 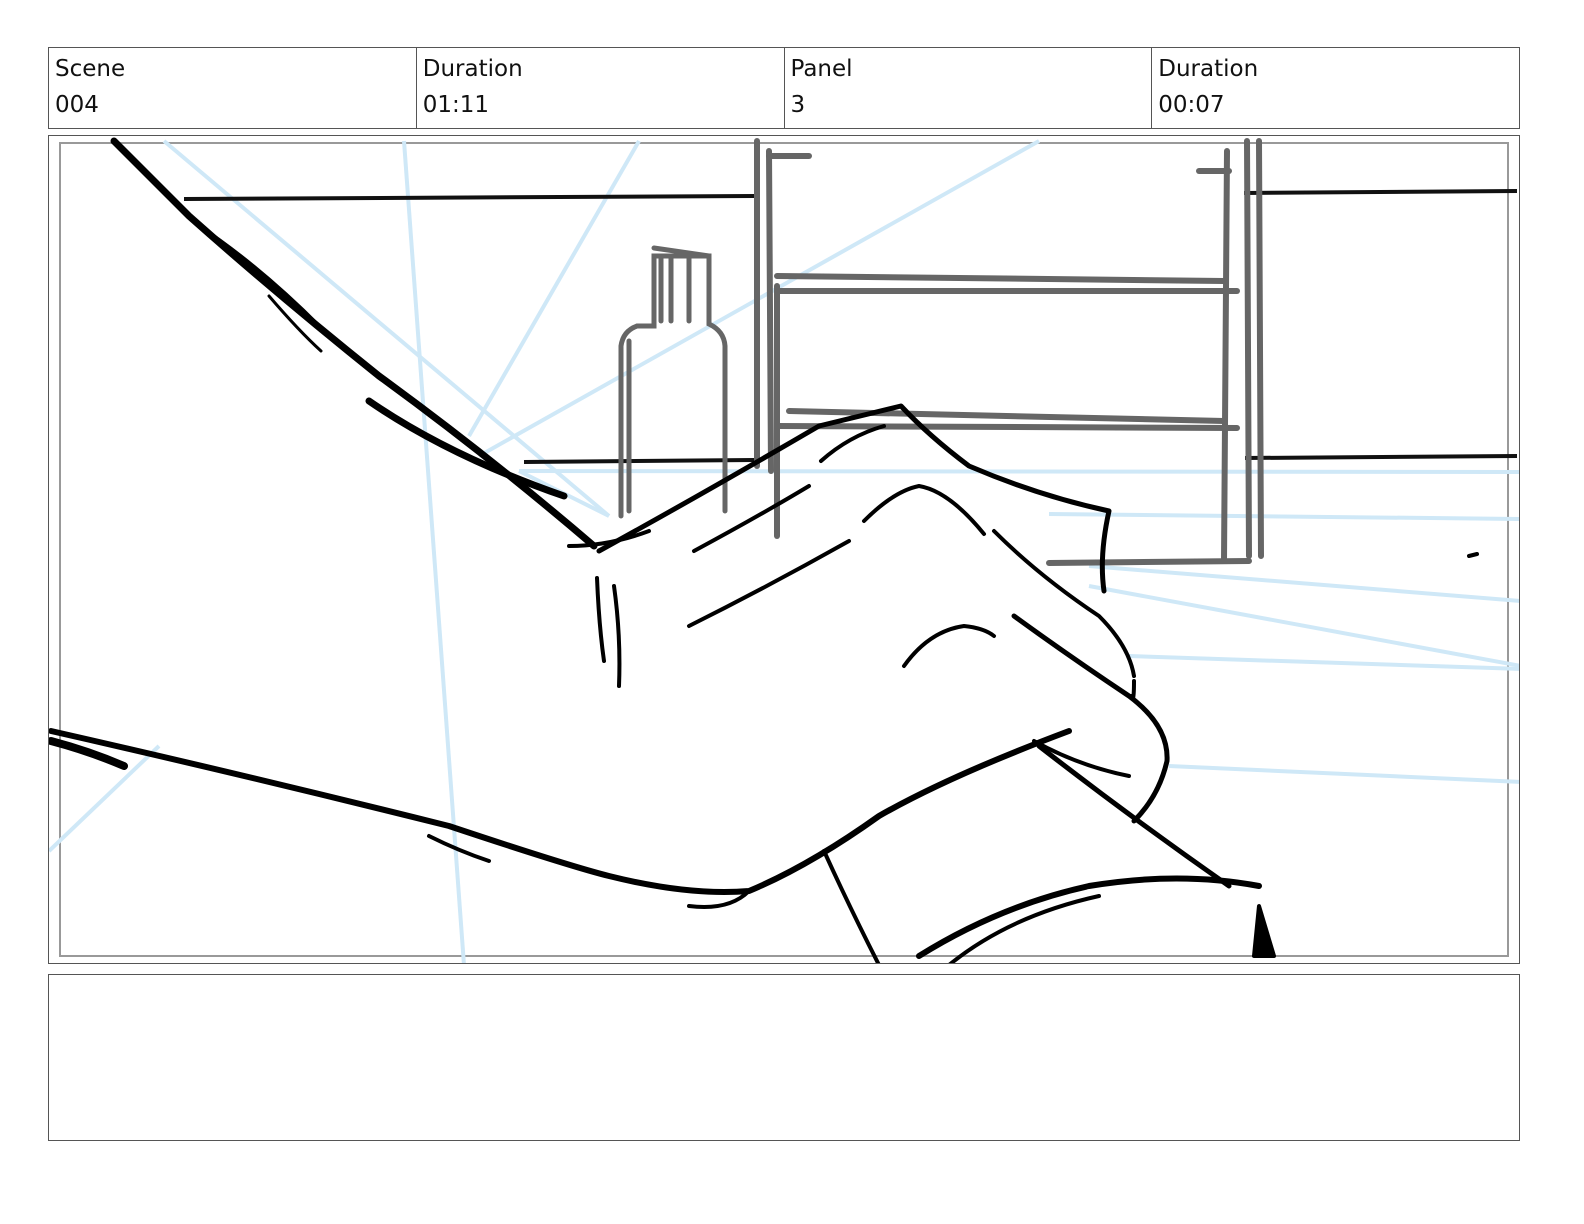 I want to click on shelf-unit, so click(x=1009, y=352).